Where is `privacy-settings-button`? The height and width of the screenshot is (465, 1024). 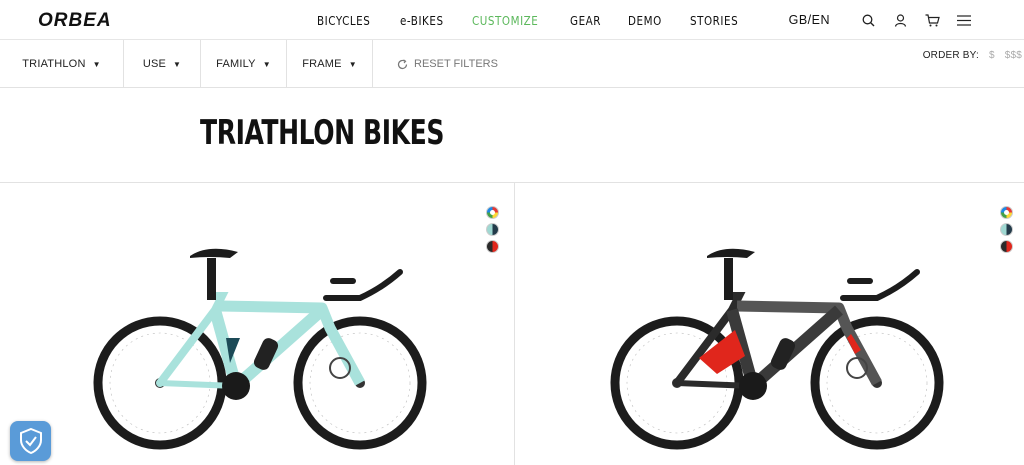
privacy-settings-button is located at coordinates (30, 441).